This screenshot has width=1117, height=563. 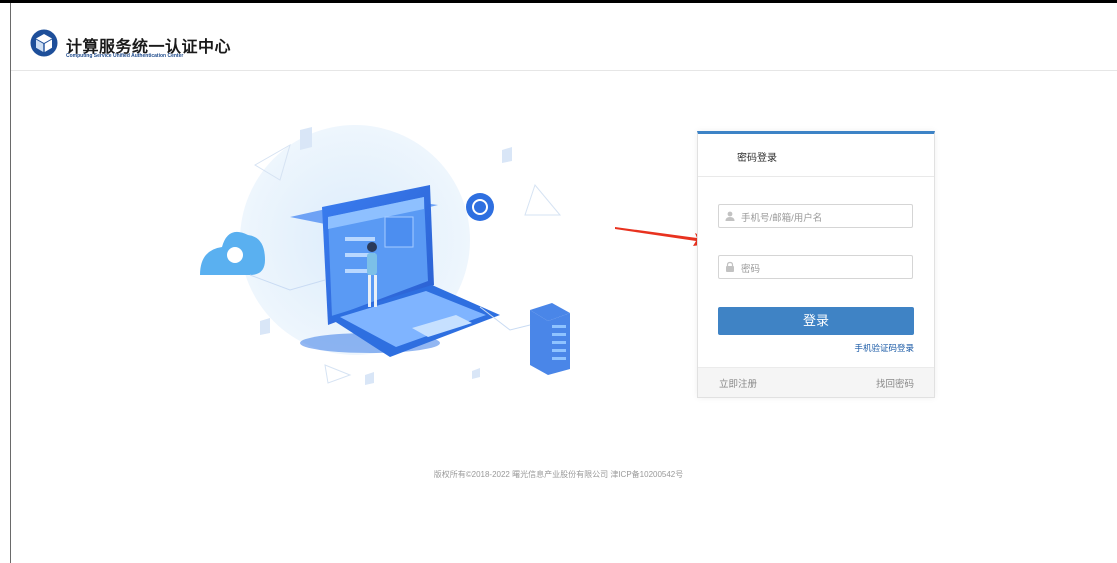 I want to click on lock-icon, so click(x=730, y=266).